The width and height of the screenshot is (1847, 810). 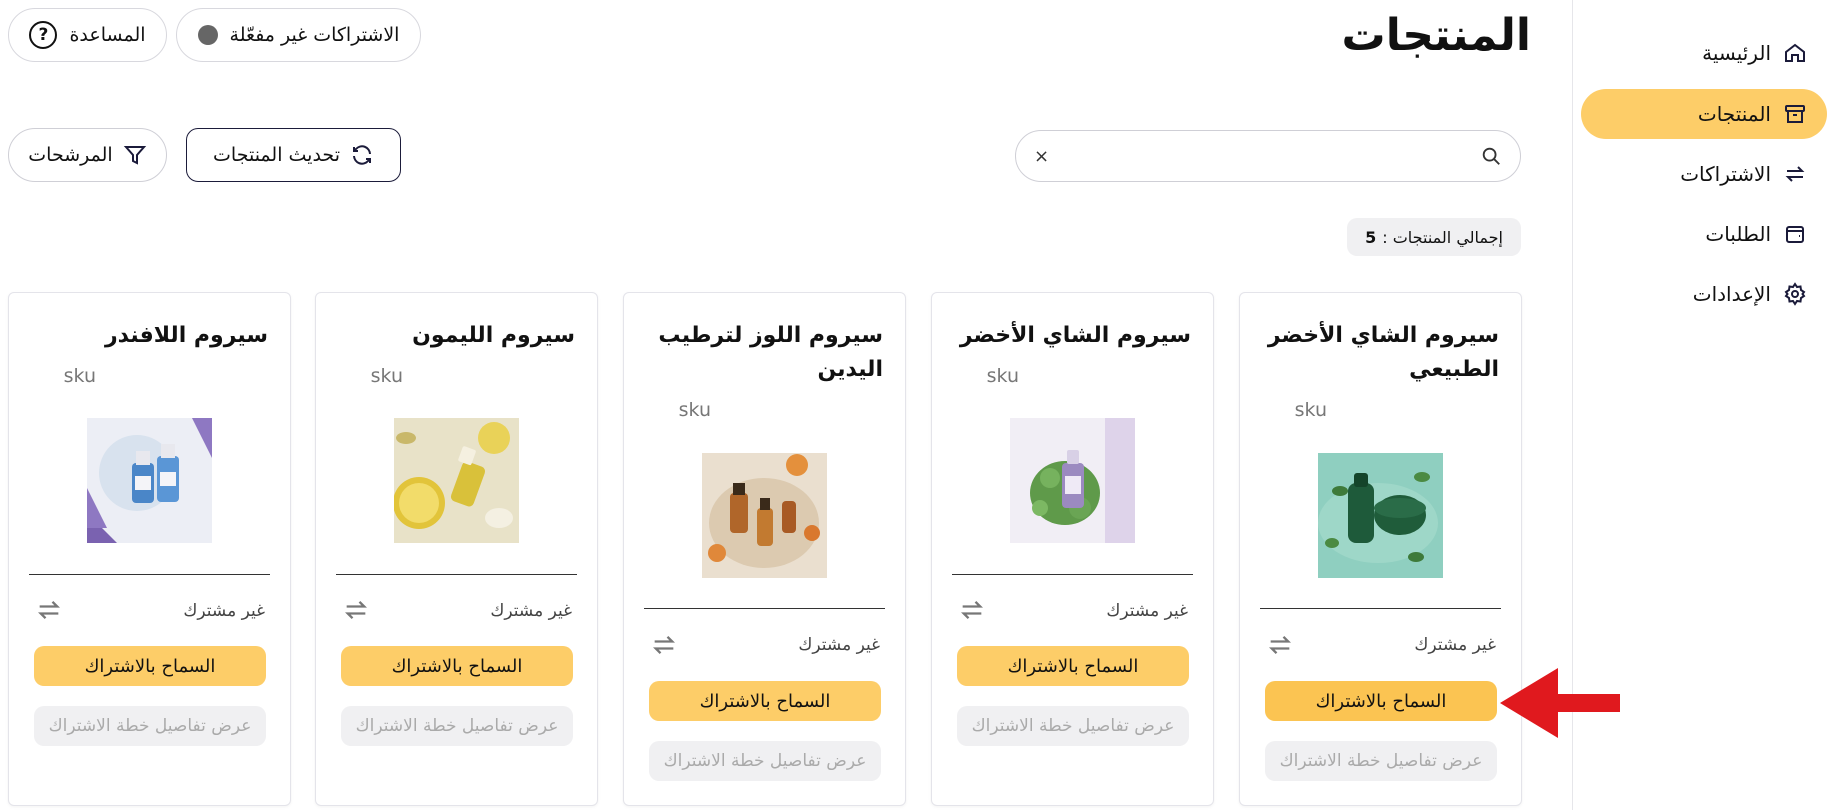 I want to click on page-title: المنتجات, so click(x=1436, y=35).